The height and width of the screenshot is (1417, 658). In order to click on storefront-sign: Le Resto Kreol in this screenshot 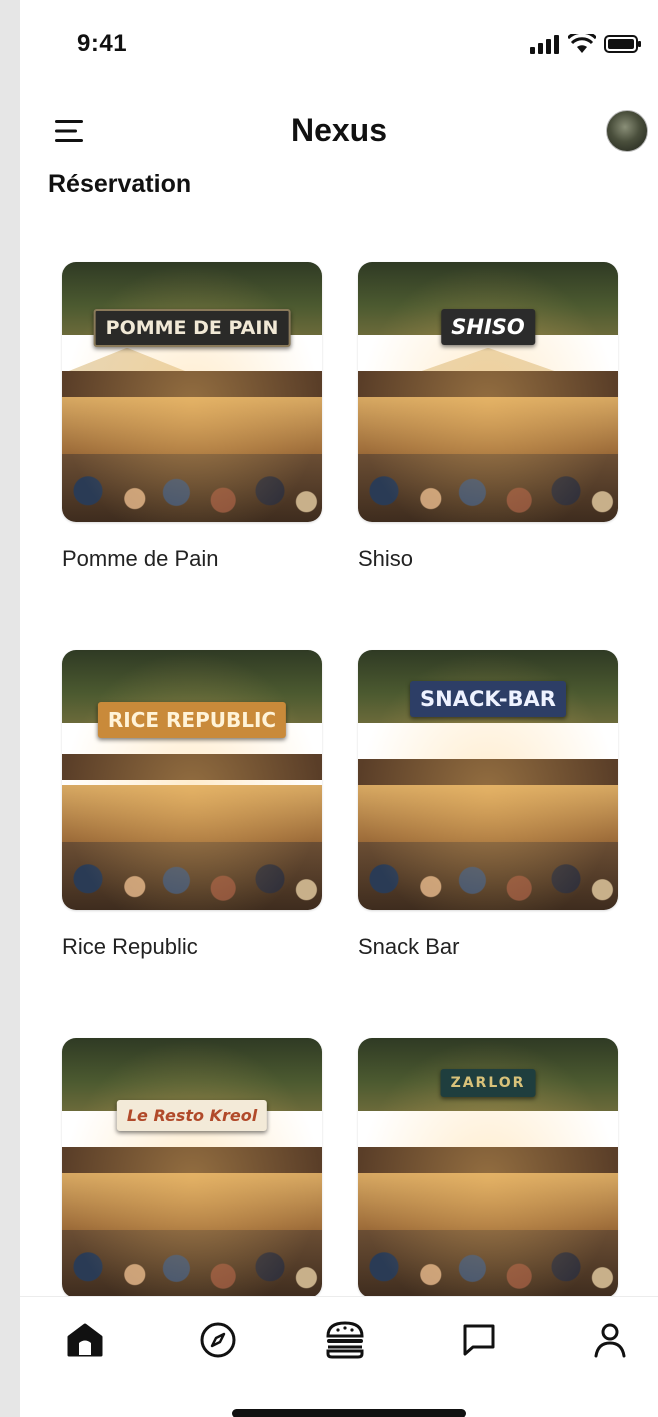, I will do `click(192, 1116)`.